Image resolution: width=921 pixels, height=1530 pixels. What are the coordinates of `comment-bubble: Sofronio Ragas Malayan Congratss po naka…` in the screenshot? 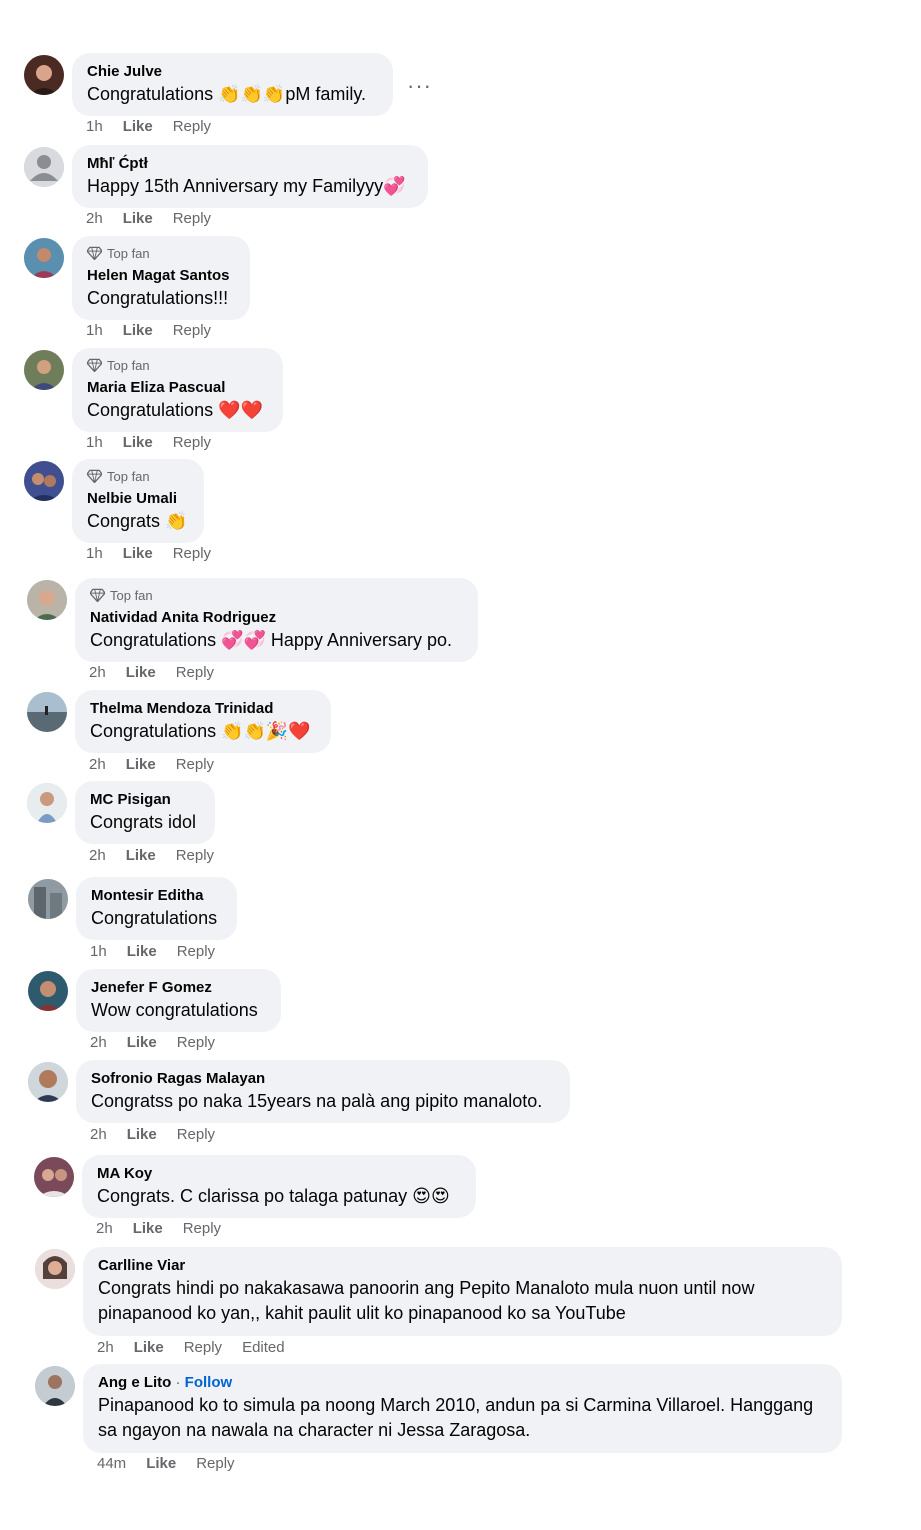 It's located at (323, 1091).